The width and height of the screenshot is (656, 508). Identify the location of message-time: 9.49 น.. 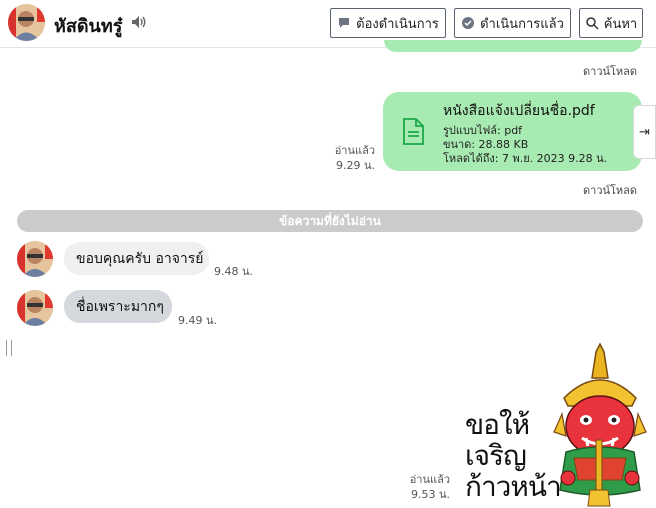
(198, 320).